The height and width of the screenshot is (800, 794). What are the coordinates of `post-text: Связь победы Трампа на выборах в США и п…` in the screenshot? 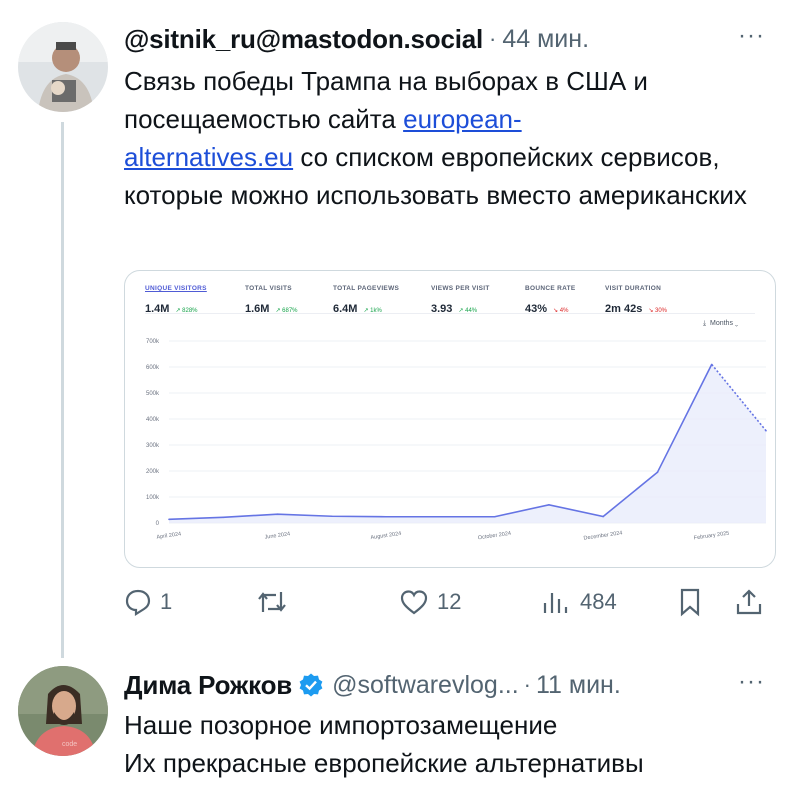 It's located at (435, 138).